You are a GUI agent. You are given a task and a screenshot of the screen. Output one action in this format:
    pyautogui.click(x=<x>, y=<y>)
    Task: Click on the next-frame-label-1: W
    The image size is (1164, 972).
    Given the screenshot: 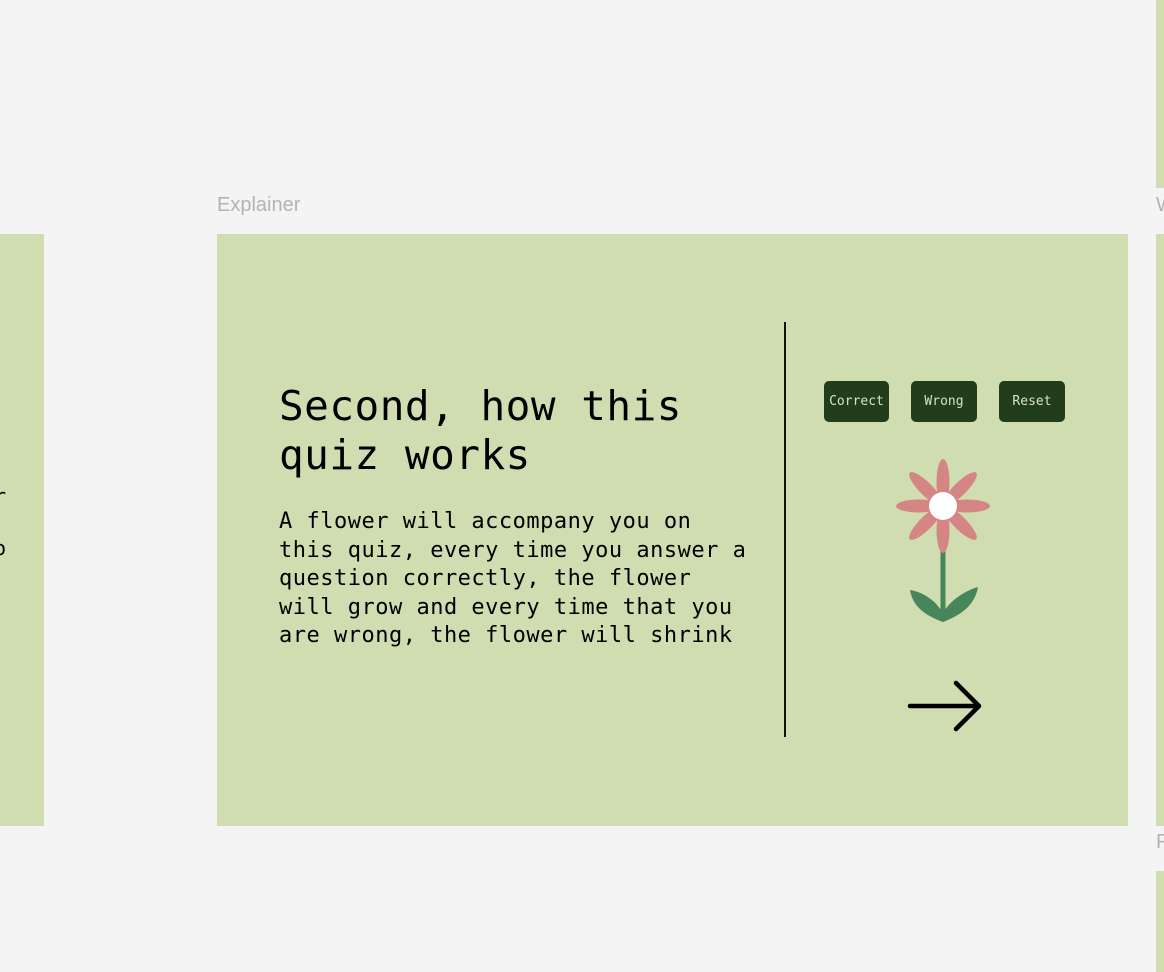 What is the action you would take?
    pyautogui.click(x=1160, y=205)
    